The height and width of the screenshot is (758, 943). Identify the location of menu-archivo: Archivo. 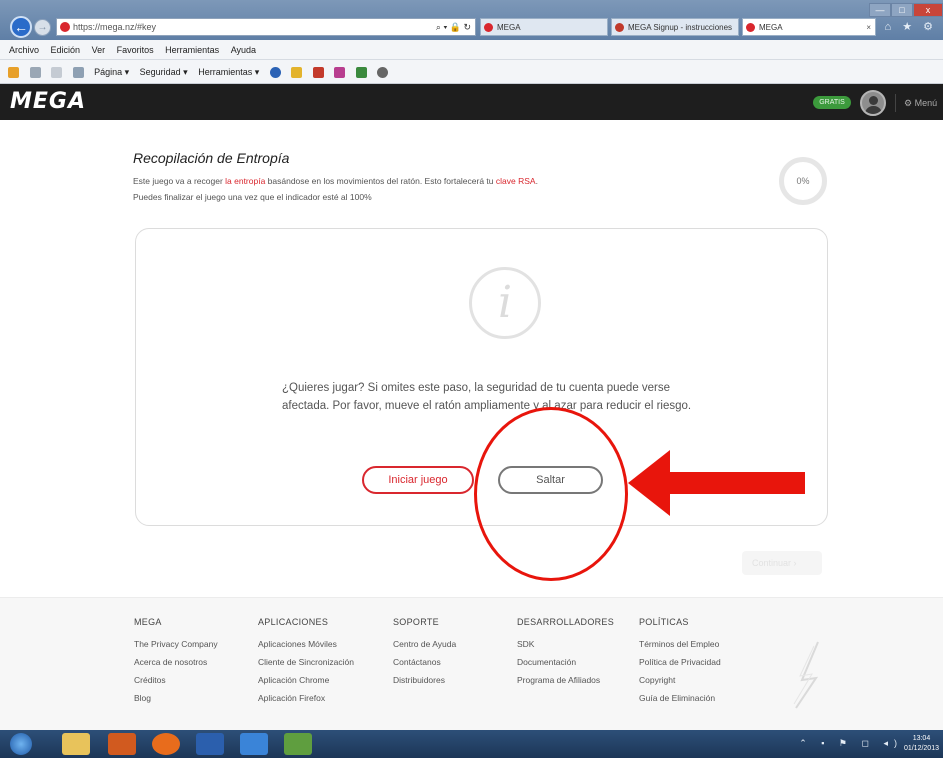
(24, 50).